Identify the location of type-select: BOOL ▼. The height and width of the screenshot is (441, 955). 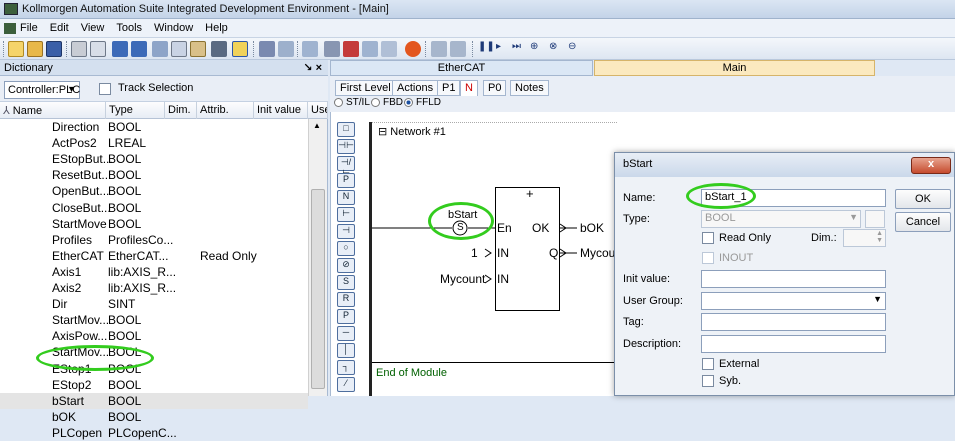
(781, 219).